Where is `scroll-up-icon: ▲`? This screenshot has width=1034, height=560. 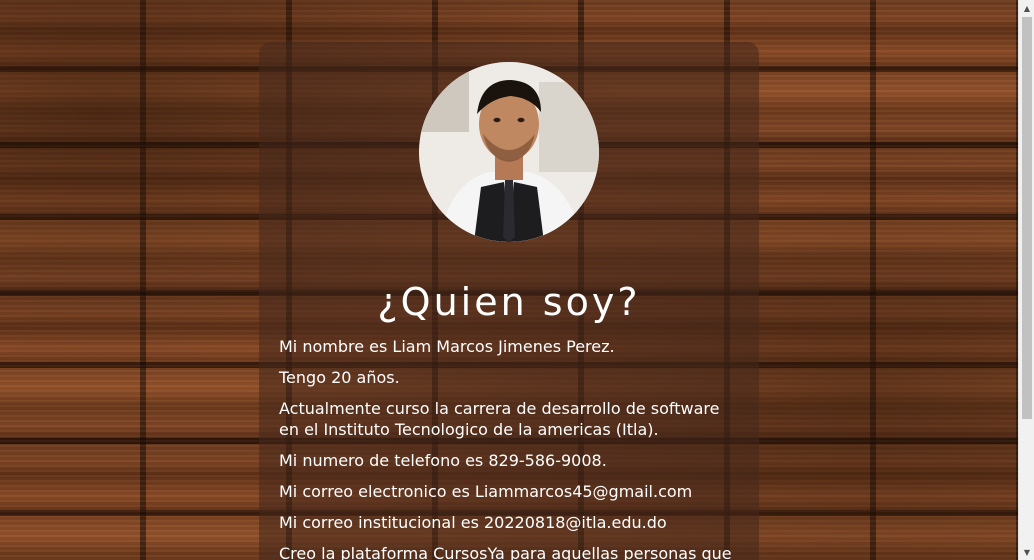
scroll-up-icon: ▲ is located at coordinates (1026, 8).